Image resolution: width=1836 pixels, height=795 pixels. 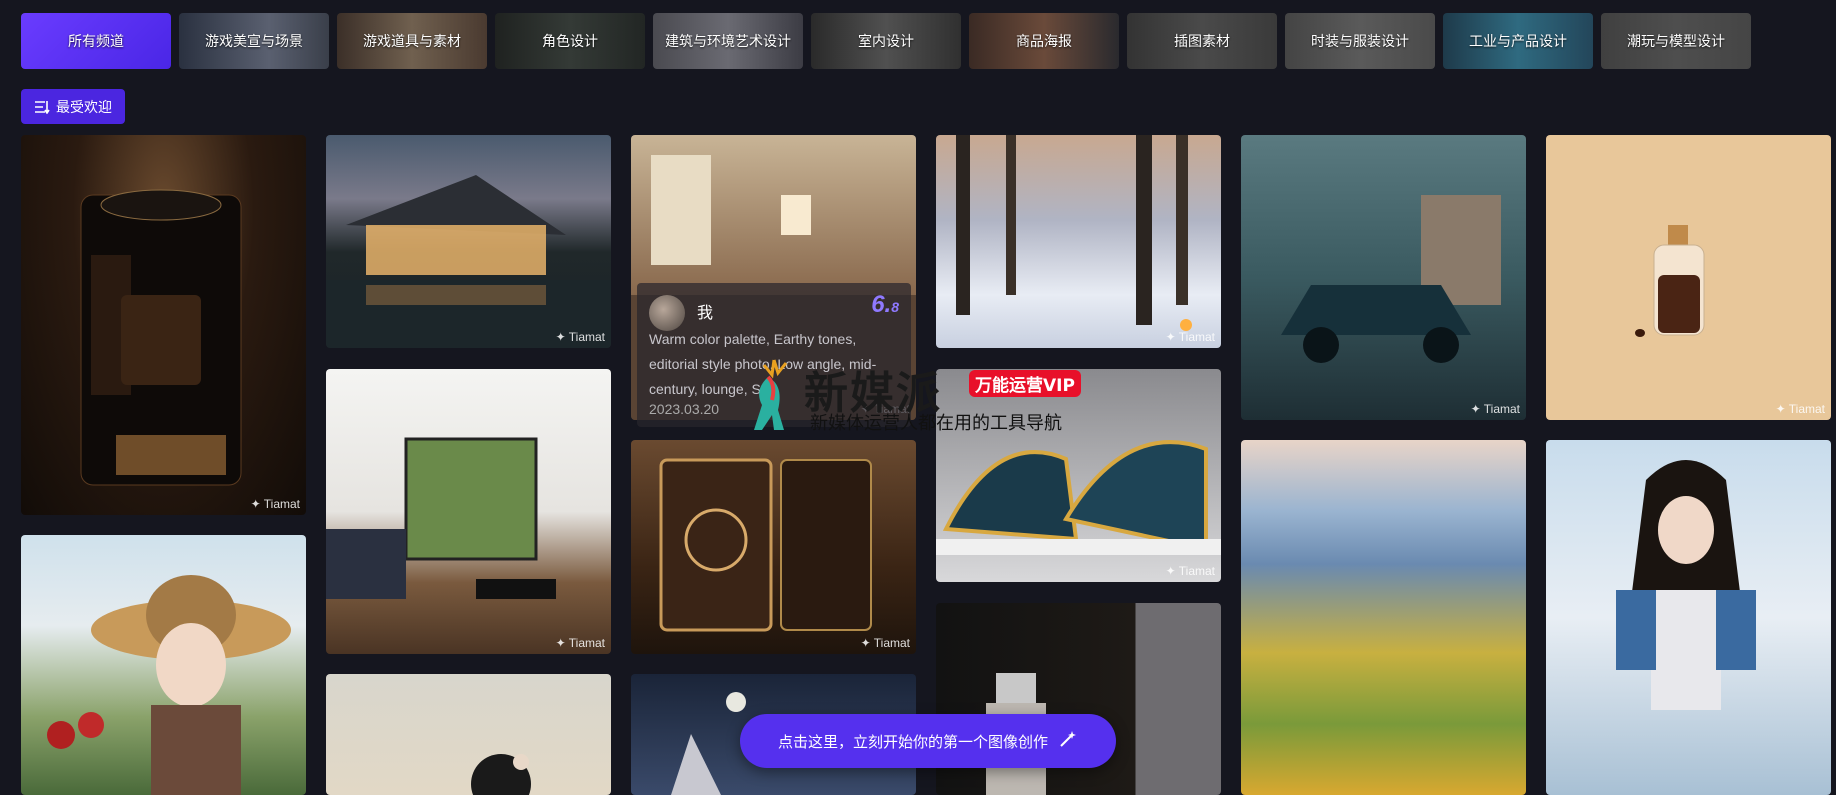 I want to click on tab-industrial: 工业与产品设计, so click(x=1518, y=41).